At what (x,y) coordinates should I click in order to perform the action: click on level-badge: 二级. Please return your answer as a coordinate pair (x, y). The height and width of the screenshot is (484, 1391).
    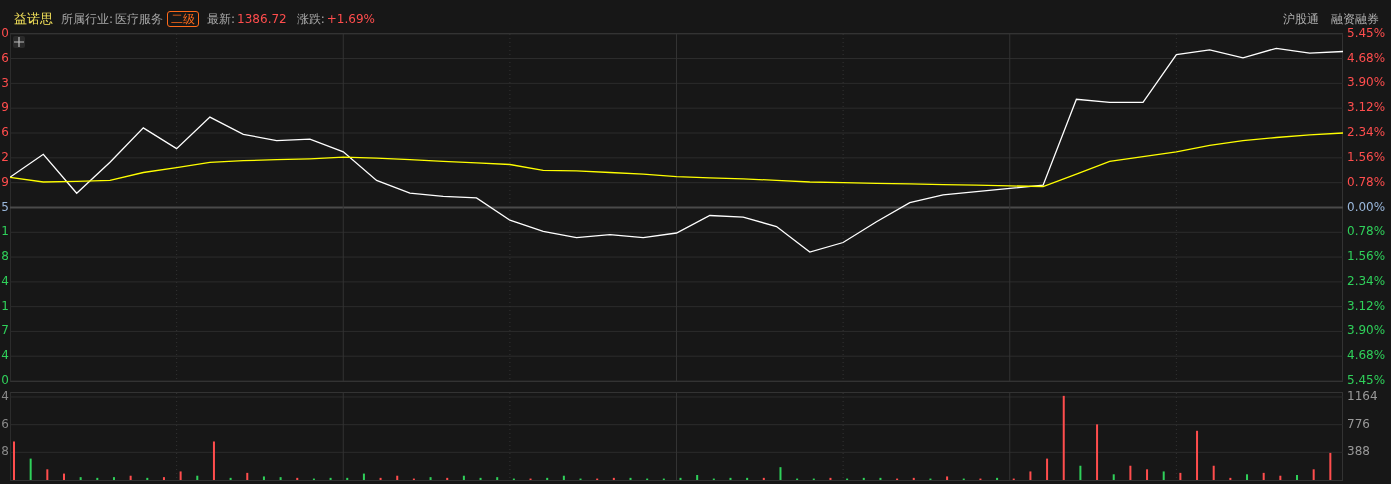
    Looking at the image, I should click on (183, 19).